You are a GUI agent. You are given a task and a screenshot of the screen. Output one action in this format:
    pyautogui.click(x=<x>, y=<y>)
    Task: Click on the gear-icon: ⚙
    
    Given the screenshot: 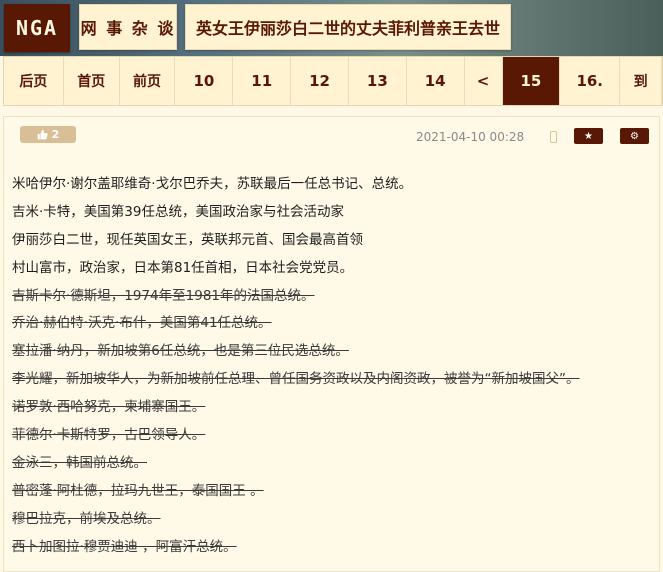 What is the action you would take?
    pyautogui.click(x=634, y=136)
    